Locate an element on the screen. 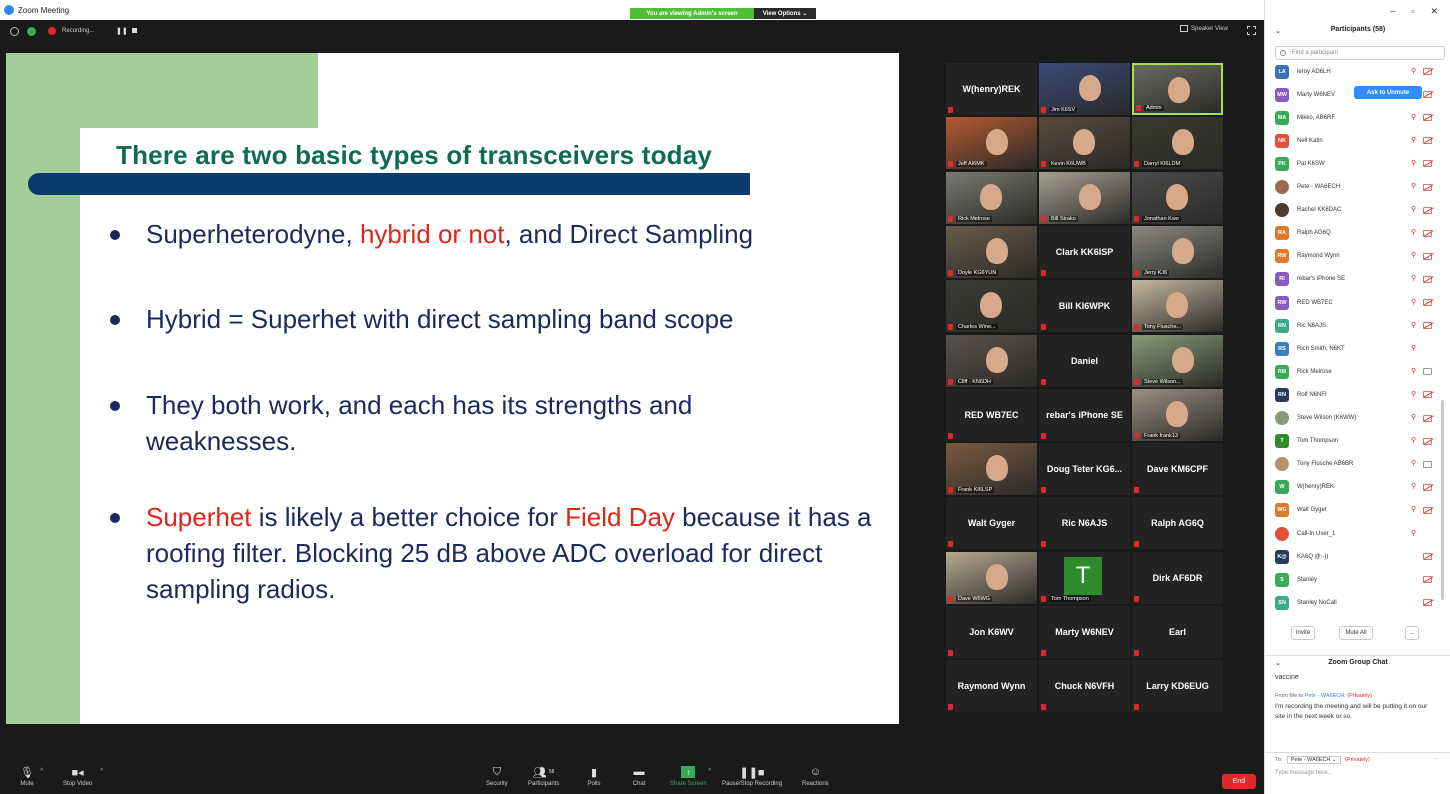 The width and height of the screenshot is (1450, 794). info-icon is located at coordinates (14, 31).